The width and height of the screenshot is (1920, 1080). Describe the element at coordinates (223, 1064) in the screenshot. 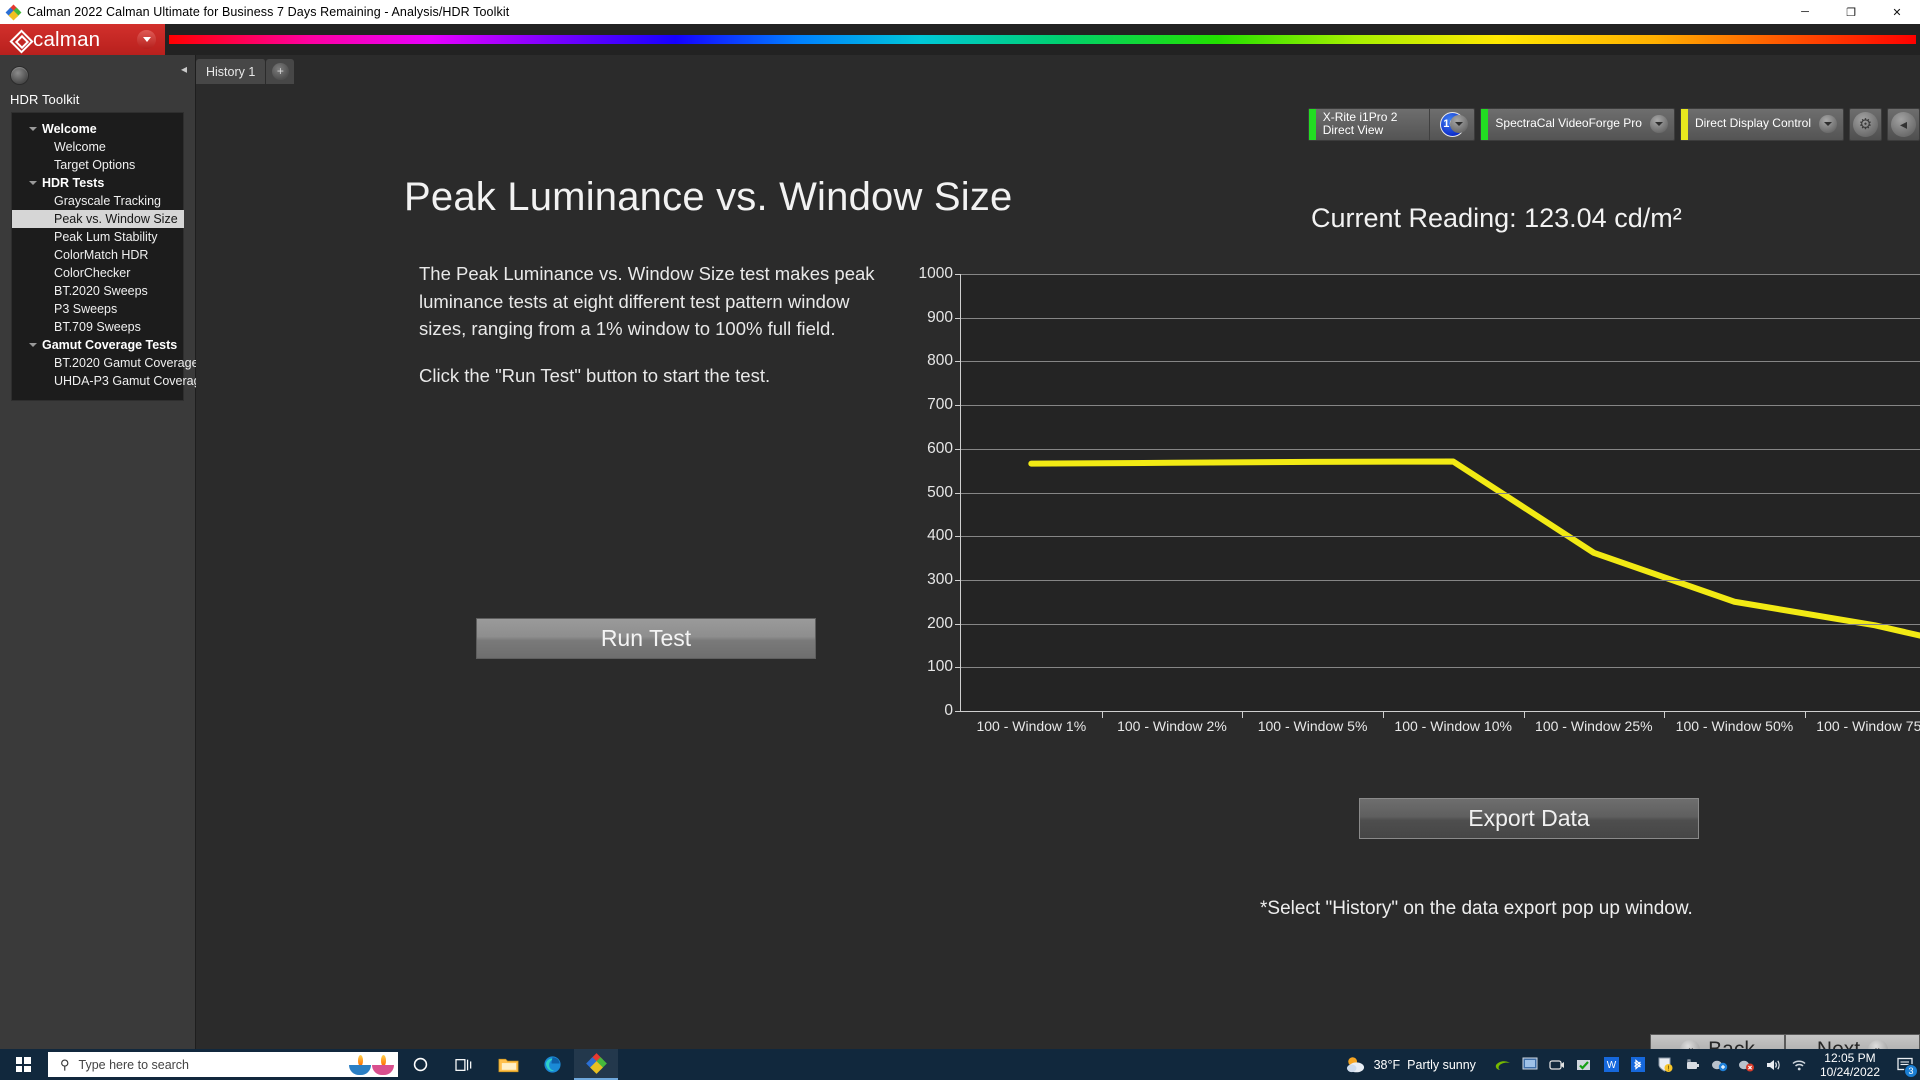

I see `taskbar-search-box: ⚲ Type here to search` at that location.